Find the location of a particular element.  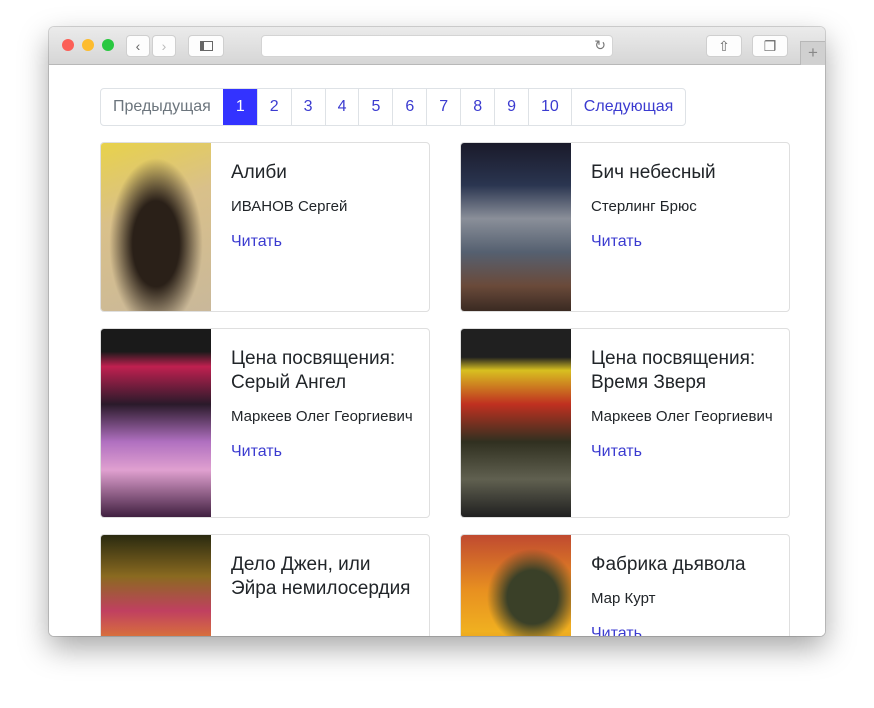

book-card: Дело Джен, или Эйра немилосердия is located at coordinates (265, 585).